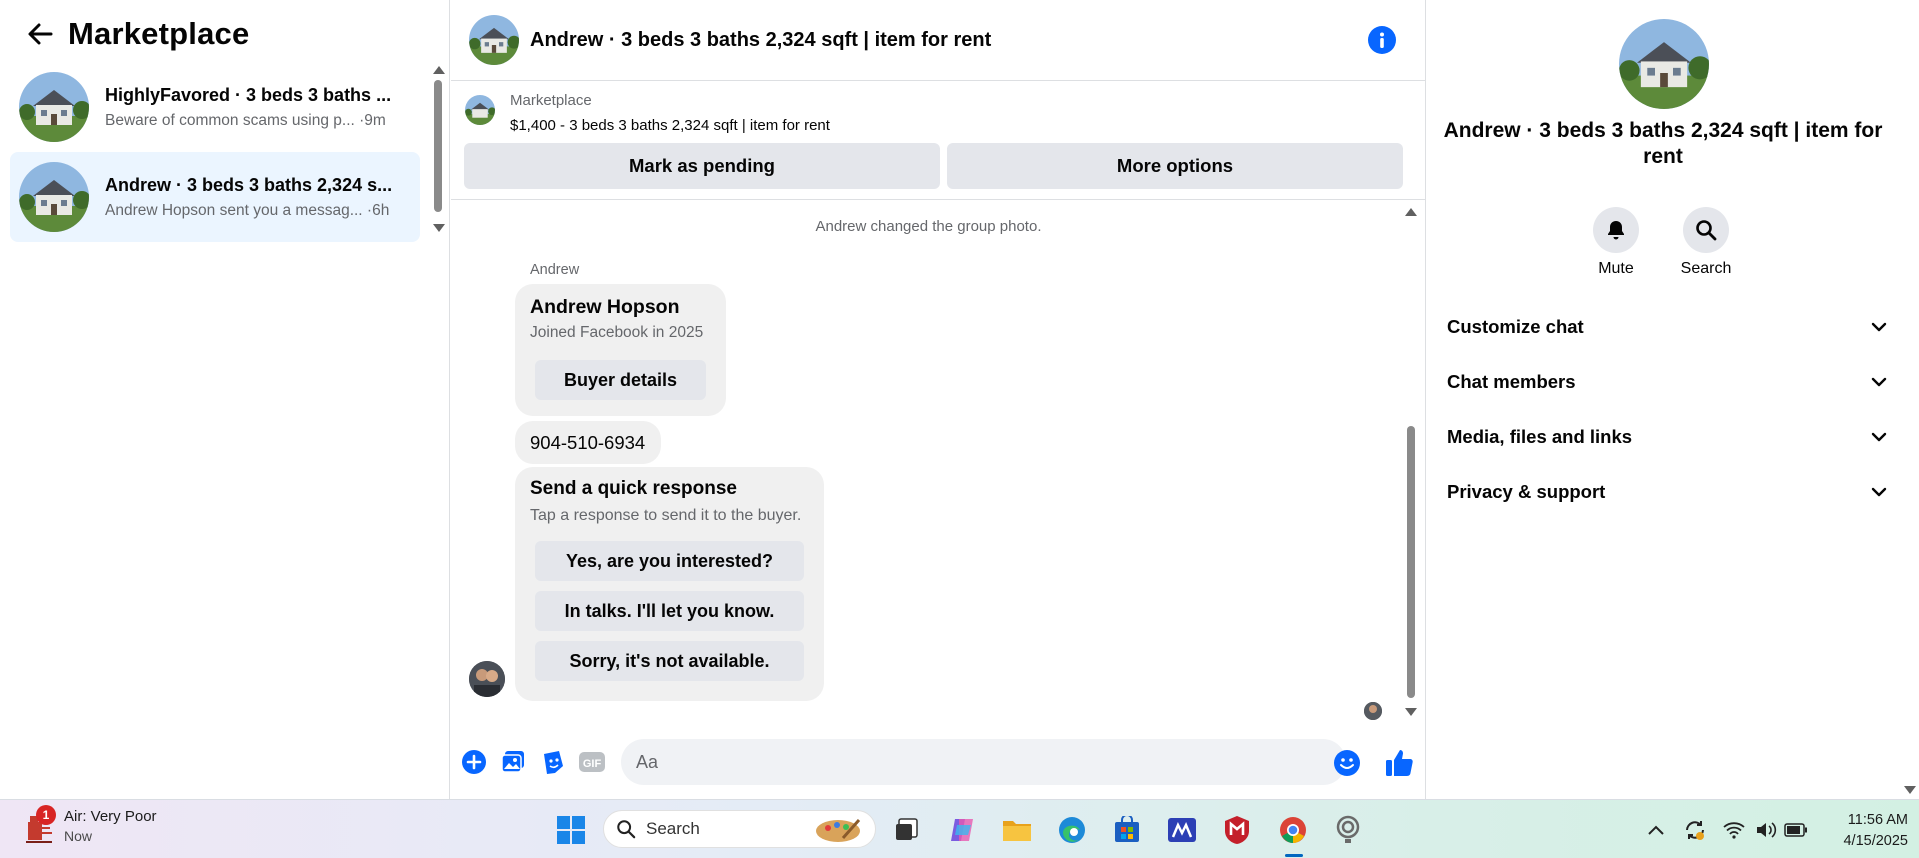  Describe the element at coordinates (1667, 492) in the screenshot. I see `section-privacy-support: Privacy & support` at that location.